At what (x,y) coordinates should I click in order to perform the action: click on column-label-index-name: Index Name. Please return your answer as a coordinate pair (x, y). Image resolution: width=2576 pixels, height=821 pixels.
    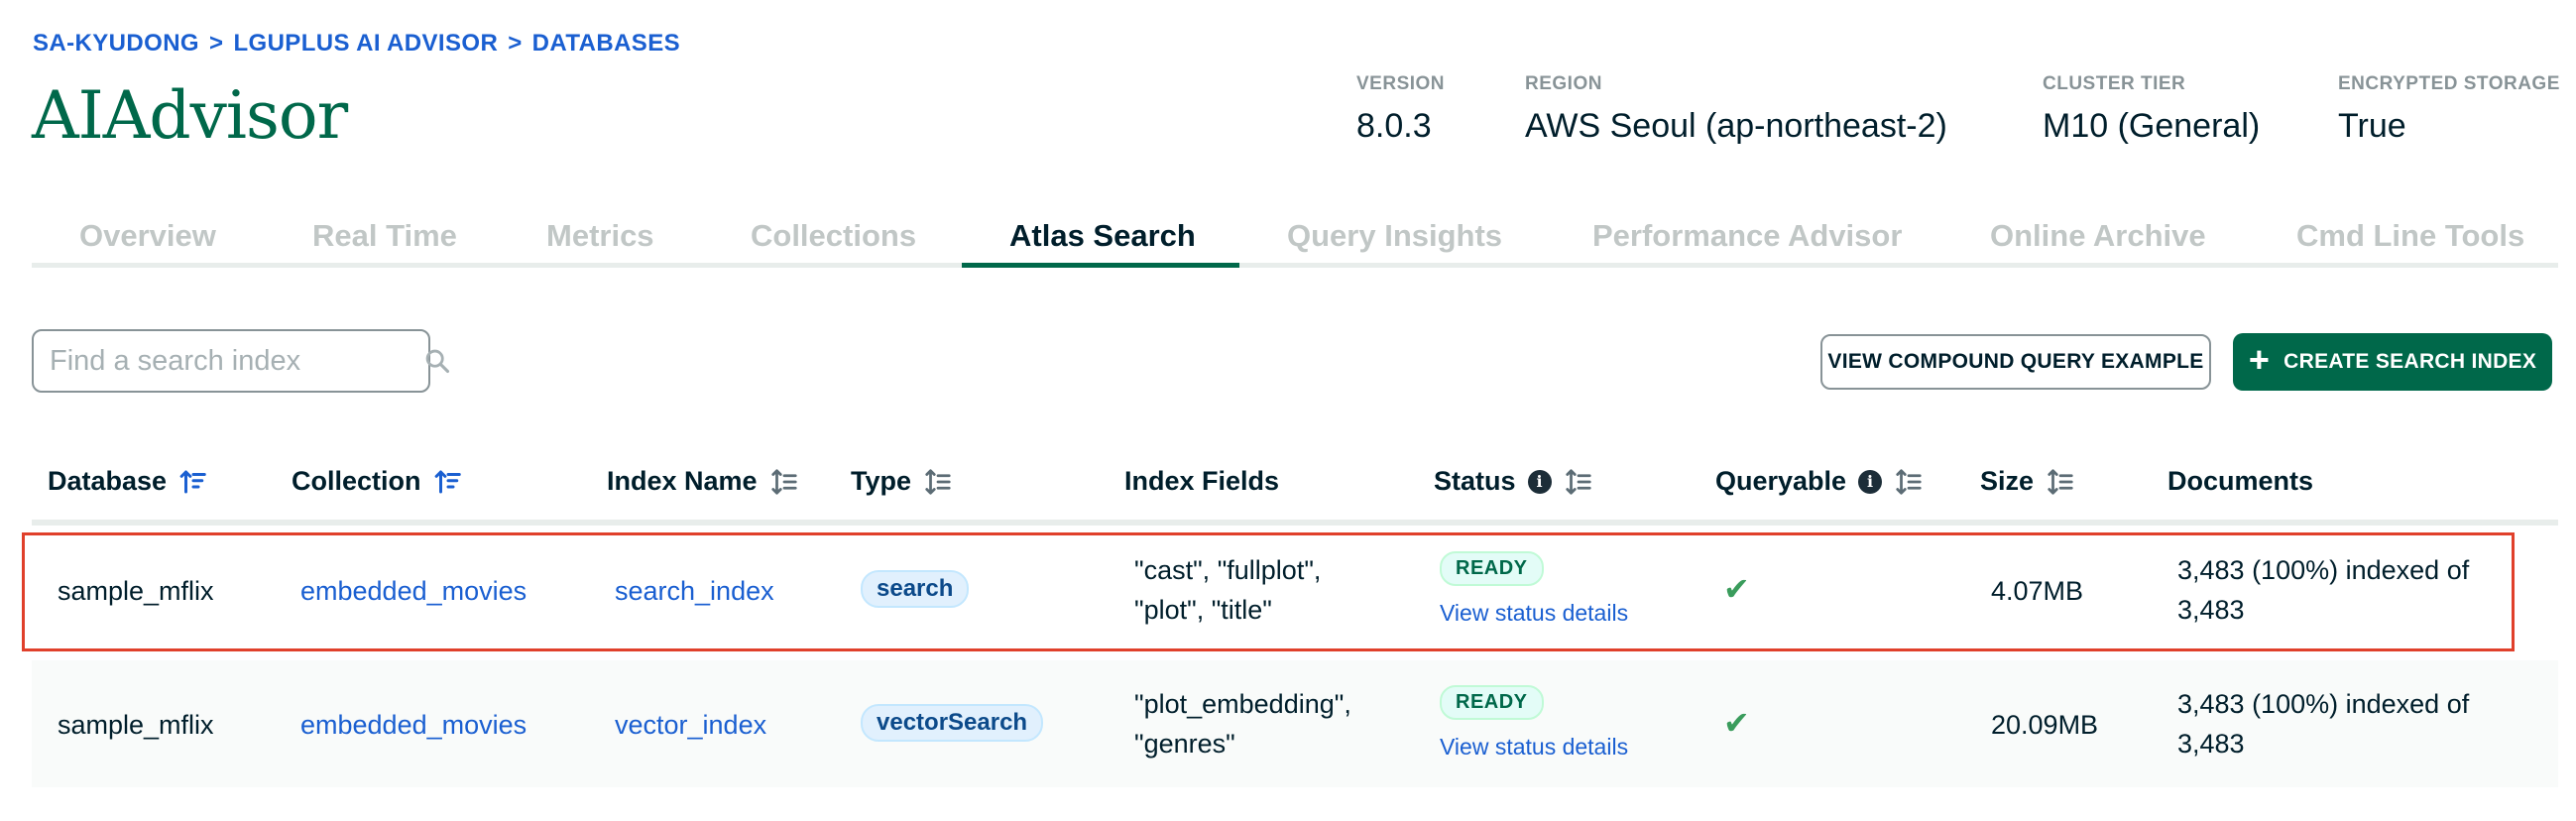
    Looking at the image, I should click on (682, 481).